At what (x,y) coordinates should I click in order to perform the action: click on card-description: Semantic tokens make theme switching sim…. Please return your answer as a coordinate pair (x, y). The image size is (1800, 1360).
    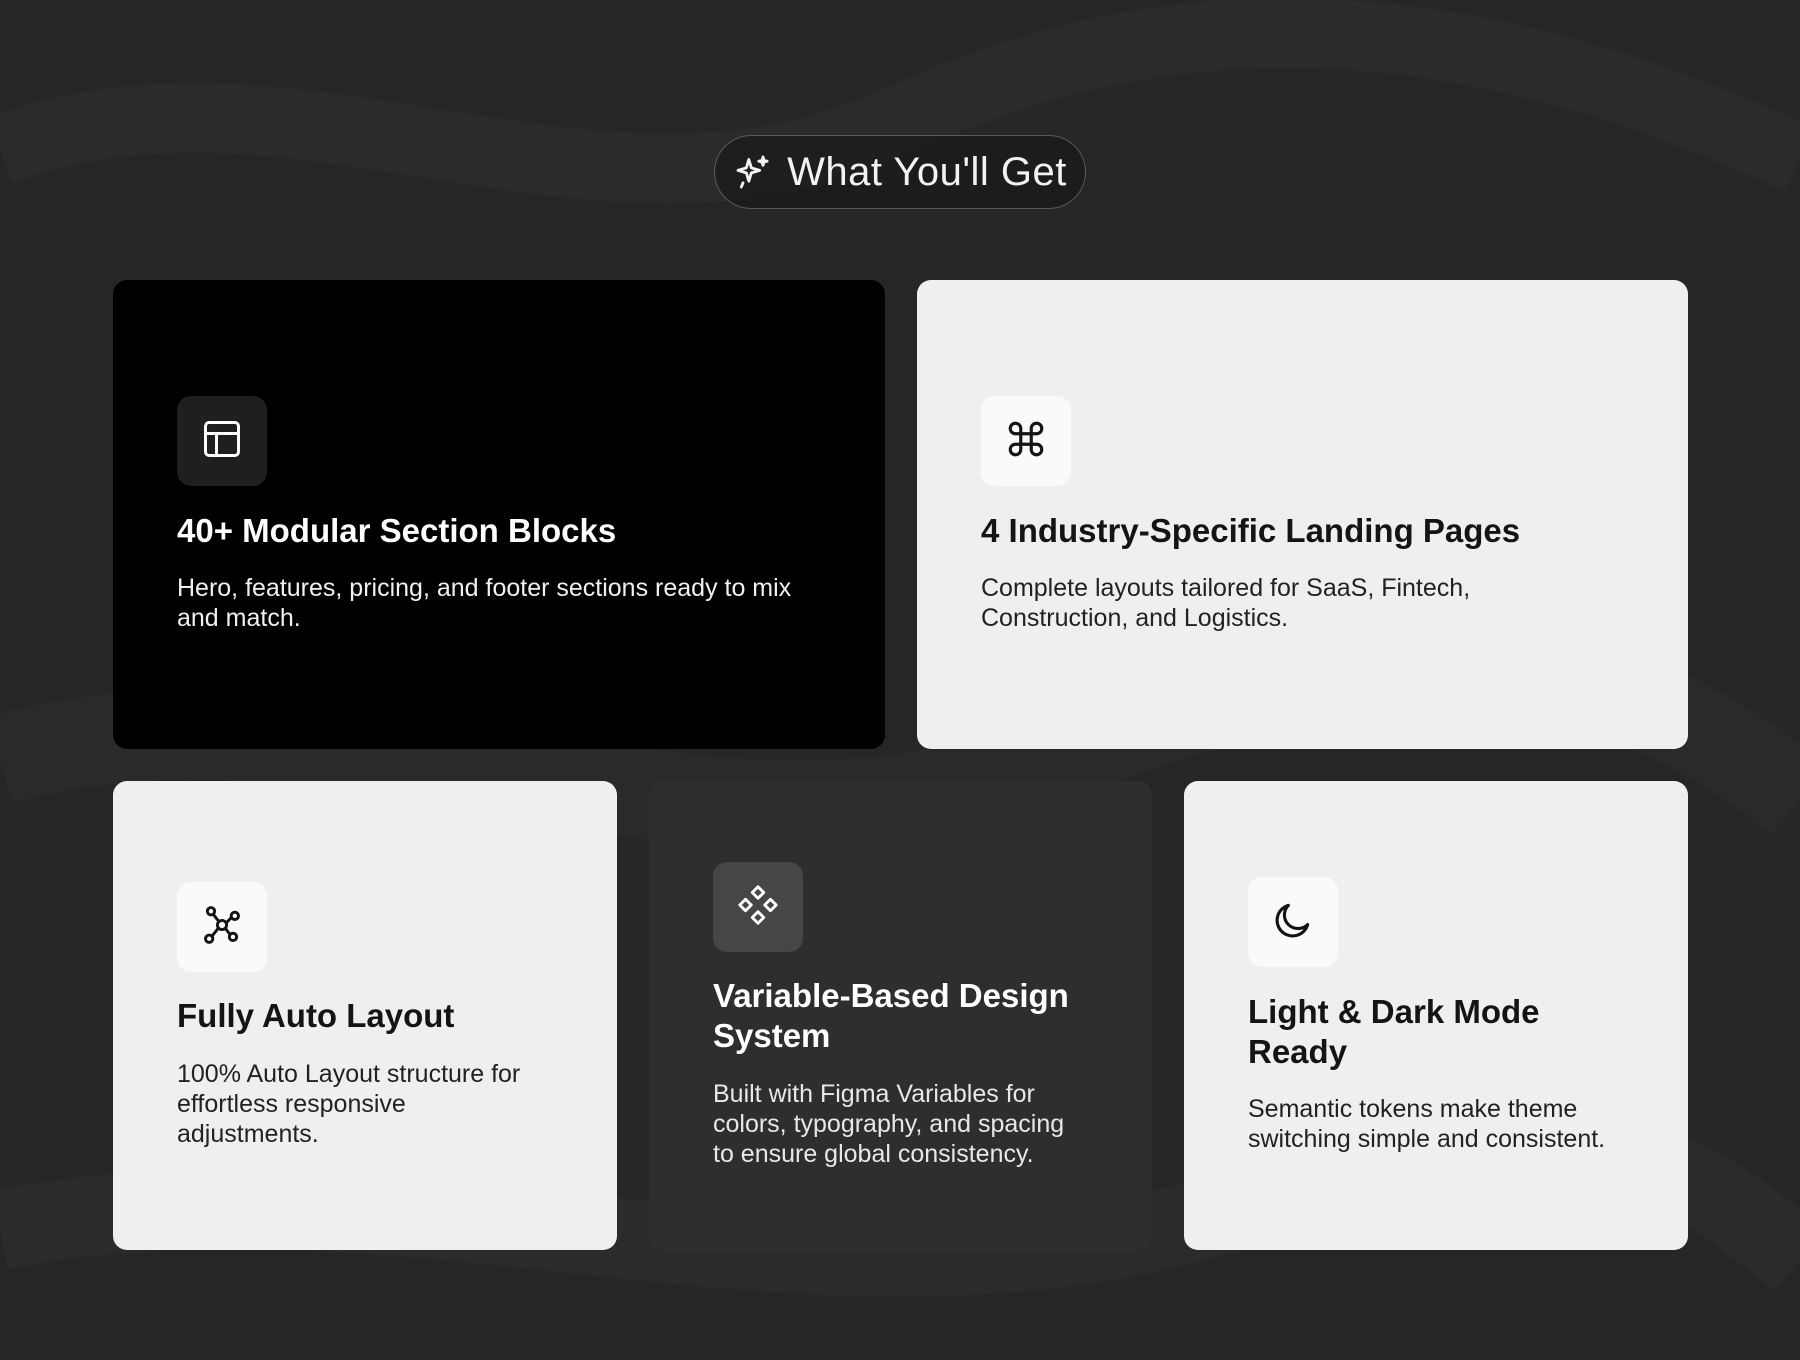
    Looking at the image, I should click on (1427, 1124).